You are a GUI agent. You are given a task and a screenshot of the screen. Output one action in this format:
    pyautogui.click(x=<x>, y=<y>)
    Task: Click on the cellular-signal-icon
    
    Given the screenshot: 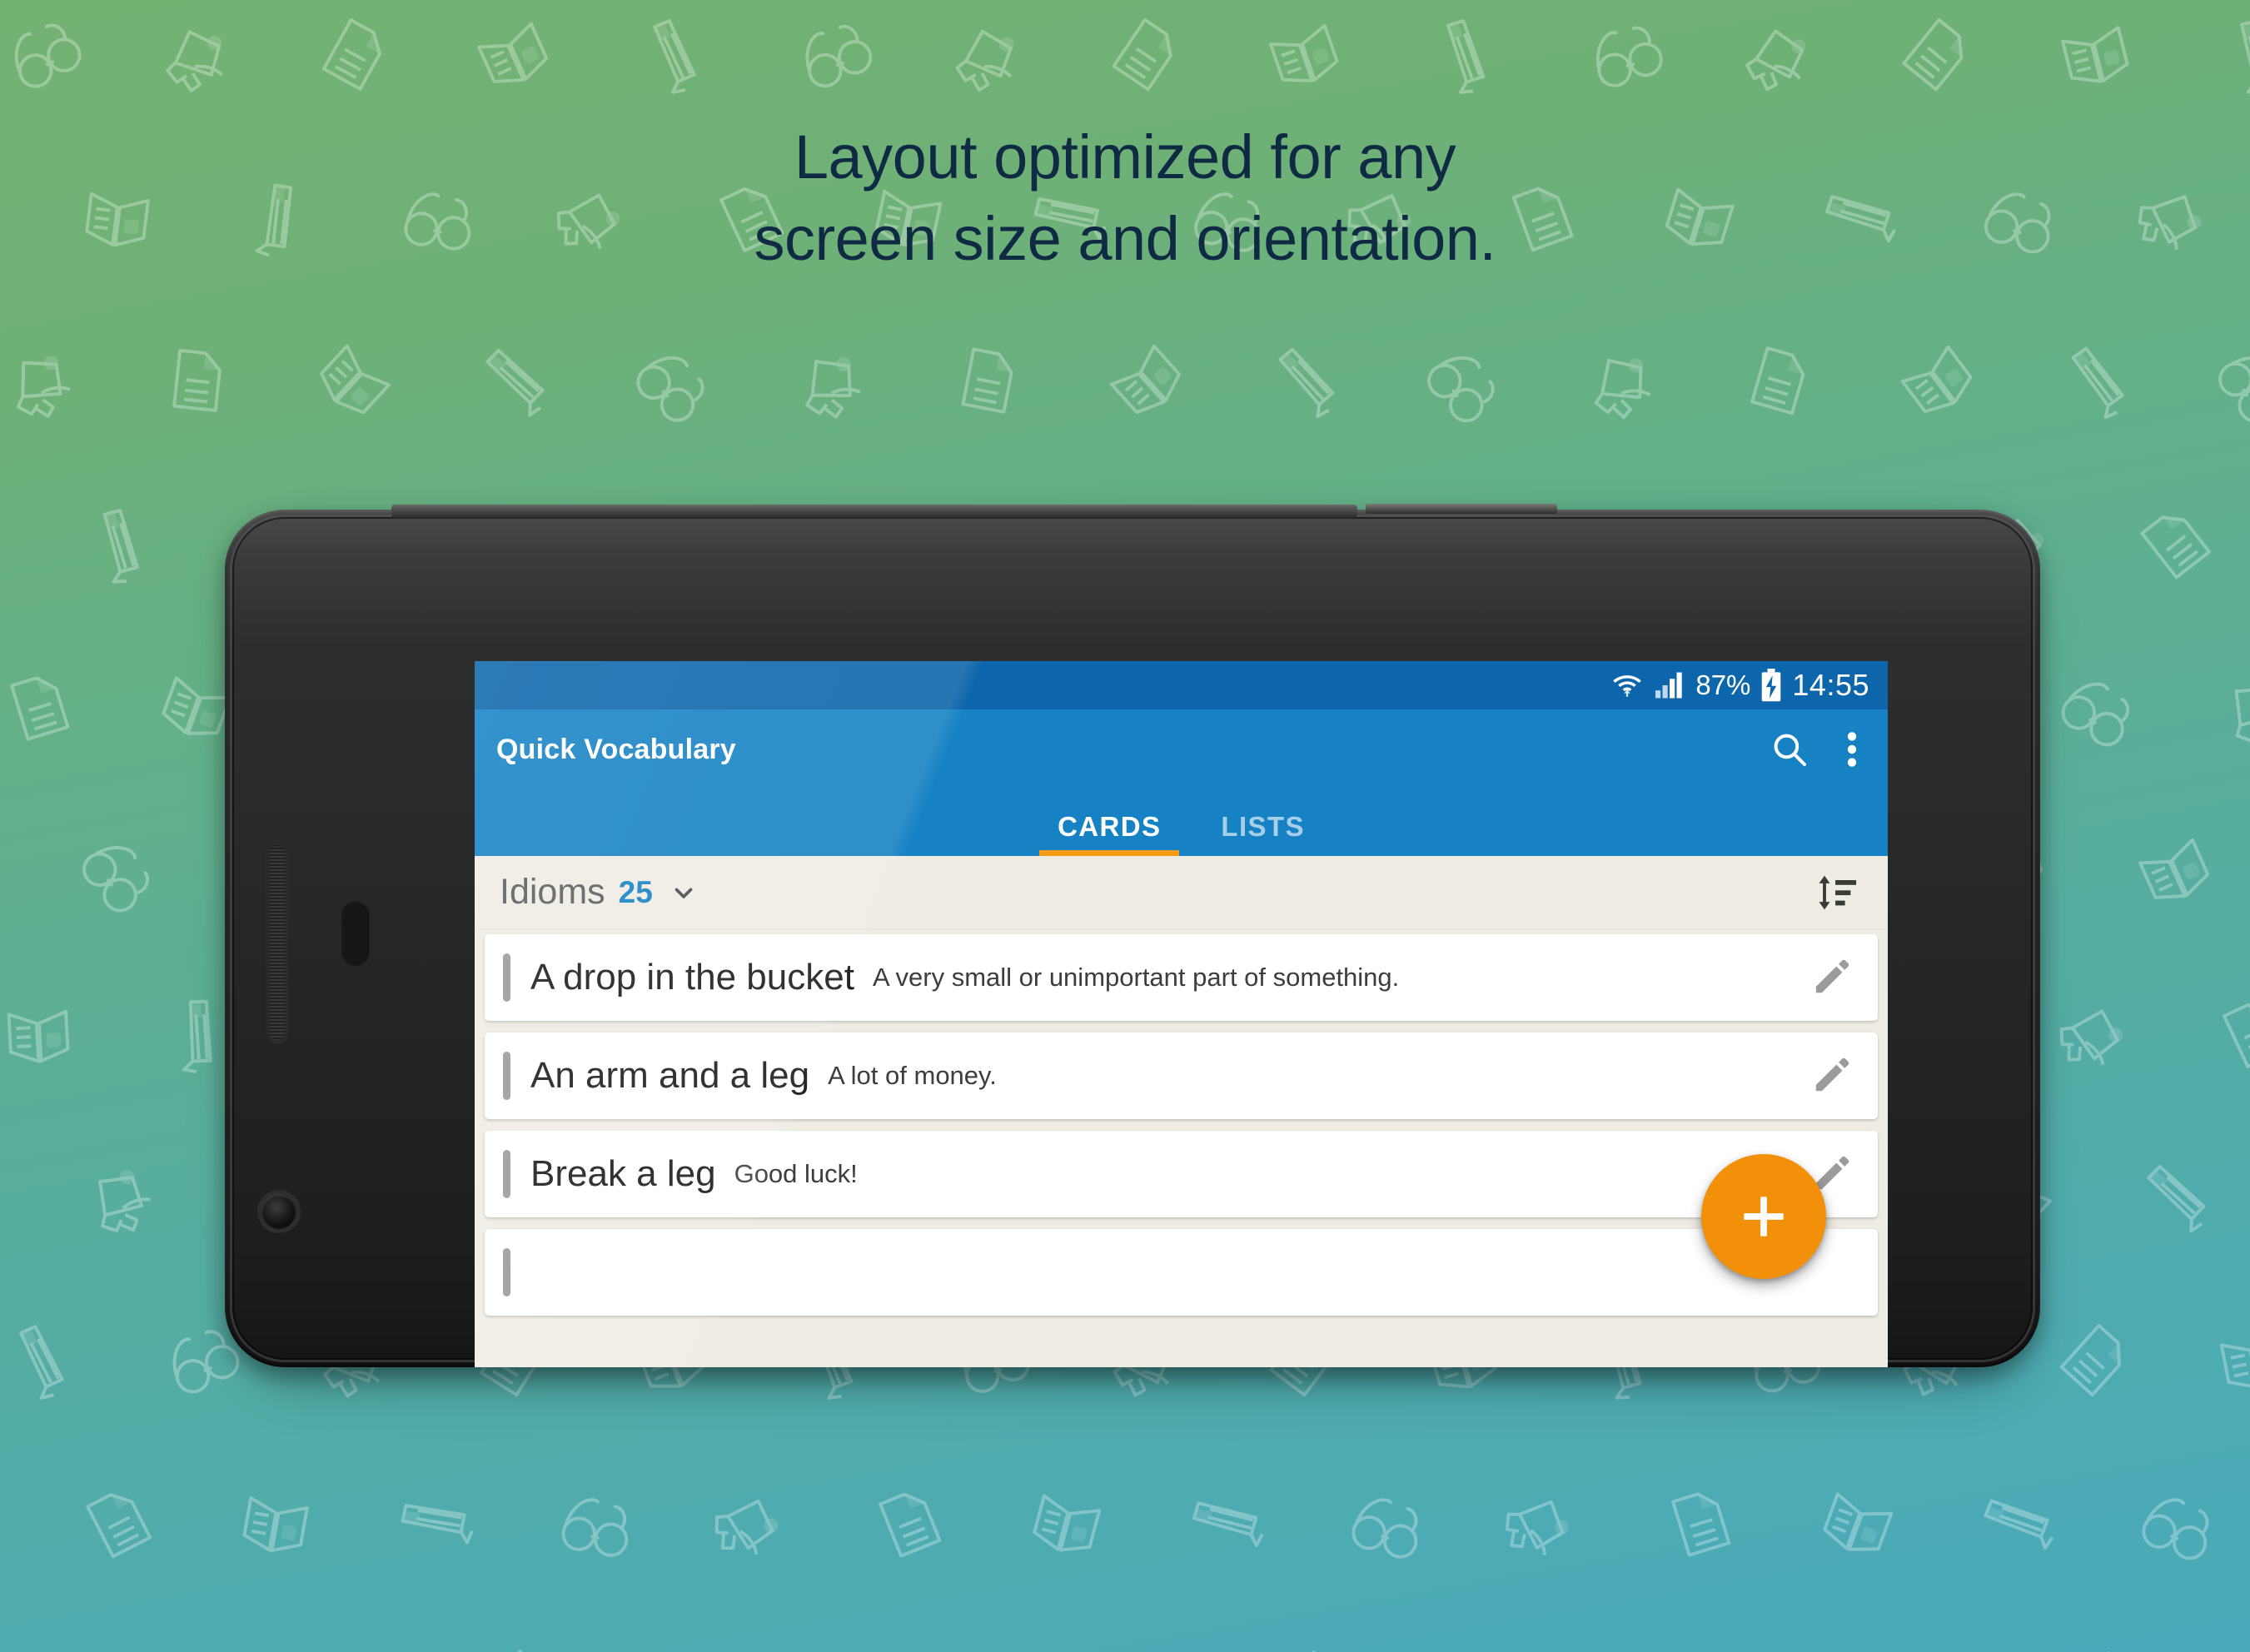 What is the action you would take?
    pyautogui.click(x=1669, y=685)
    